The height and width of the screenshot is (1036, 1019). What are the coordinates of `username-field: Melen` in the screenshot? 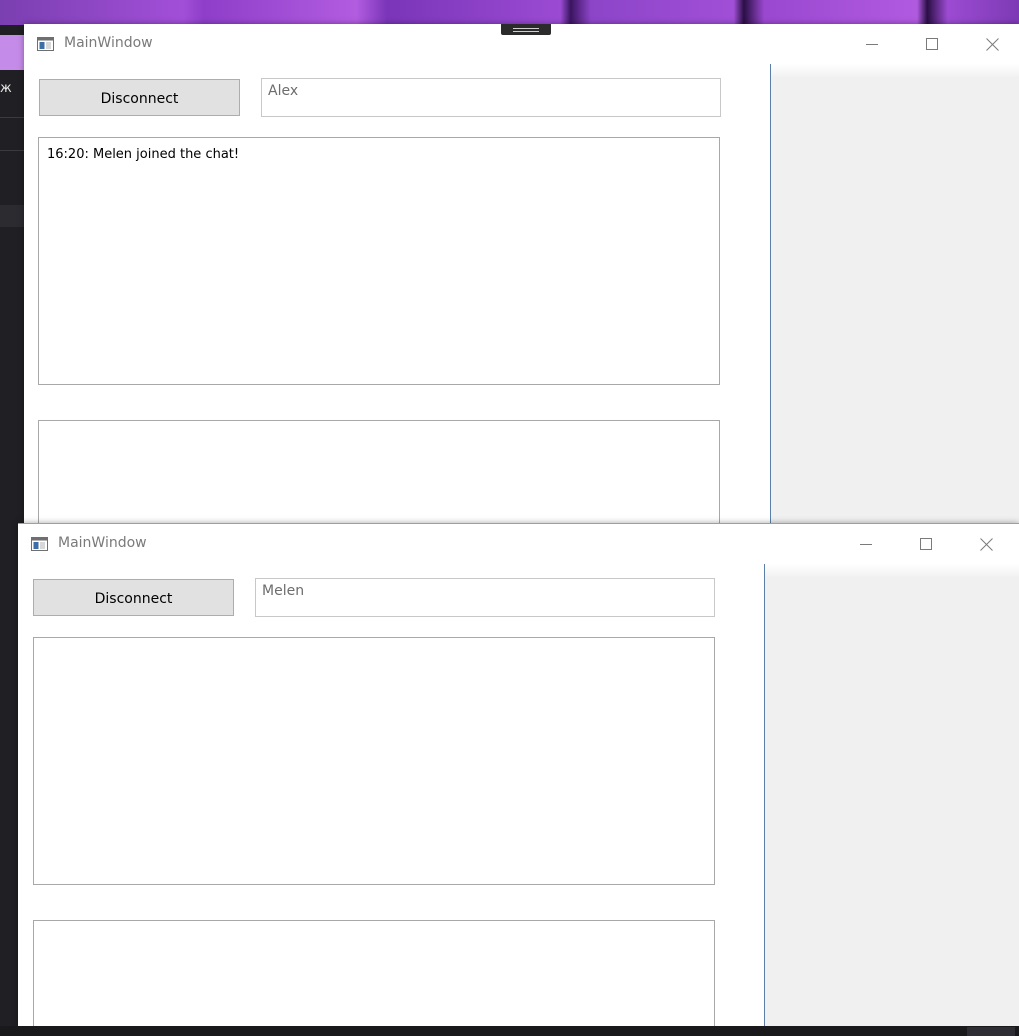 It's located at (485, 597).